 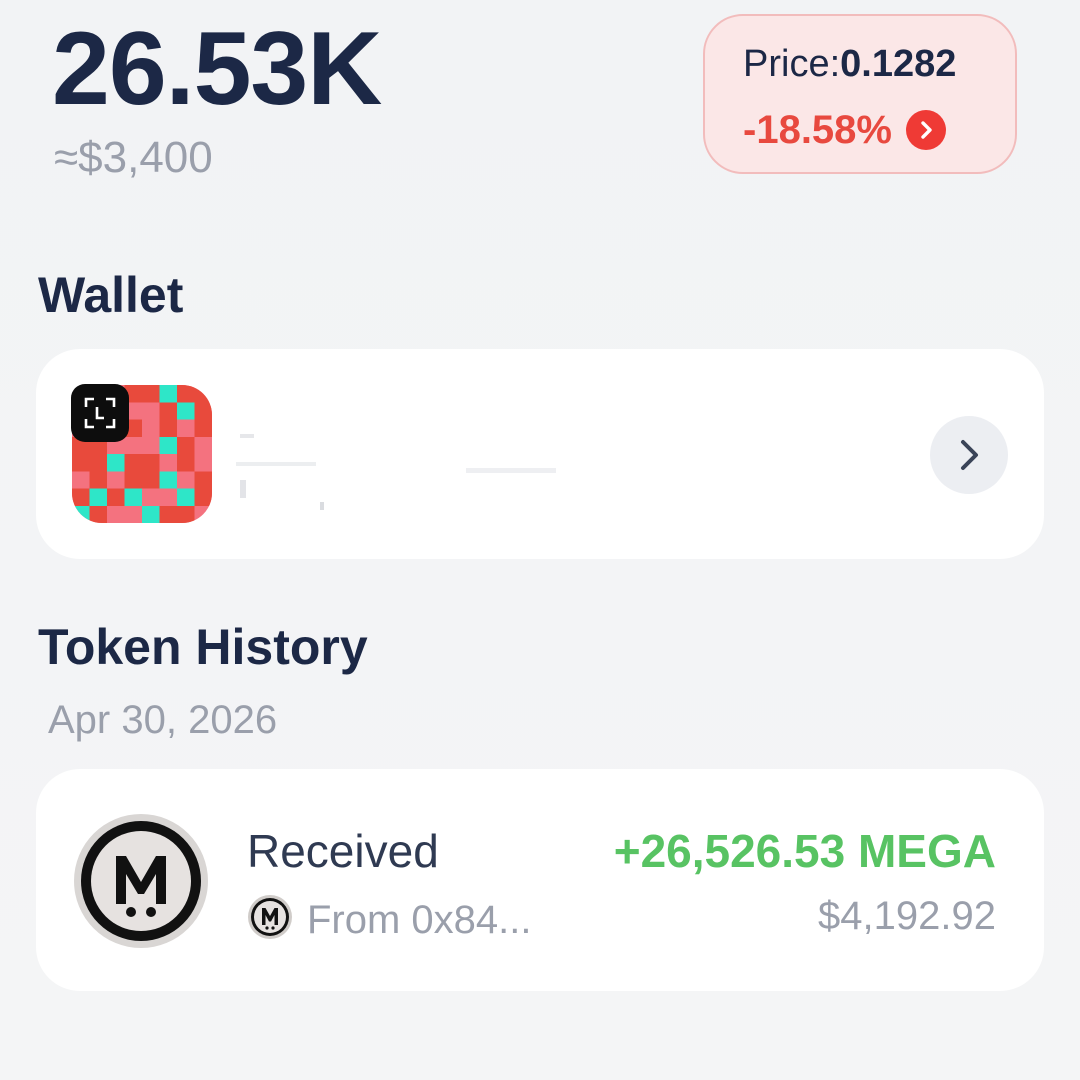 I want to click on token-balance: 26.53K, so click(x=217, y=69).